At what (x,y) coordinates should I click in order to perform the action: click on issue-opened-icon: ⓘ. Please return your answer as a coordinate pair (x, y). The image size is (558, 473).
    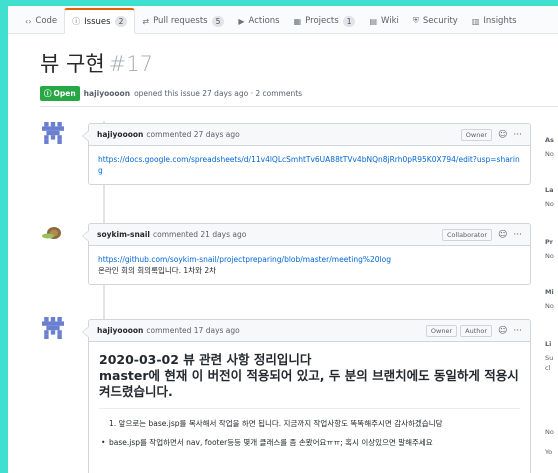
    Looking at the image, I should click on (48, 93).